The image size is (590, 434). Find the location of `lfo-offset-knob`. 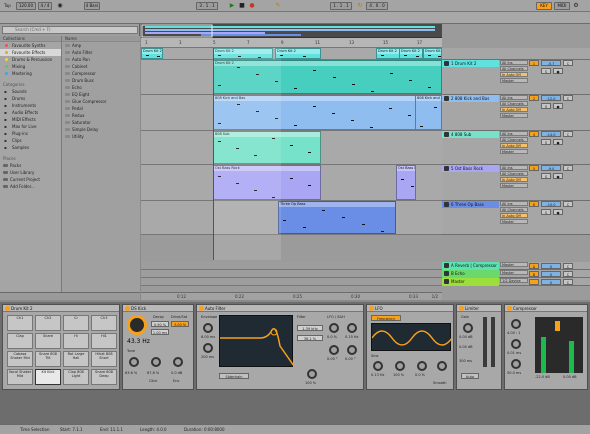

lfo-offset-knob is located at coordinates (352, 350).